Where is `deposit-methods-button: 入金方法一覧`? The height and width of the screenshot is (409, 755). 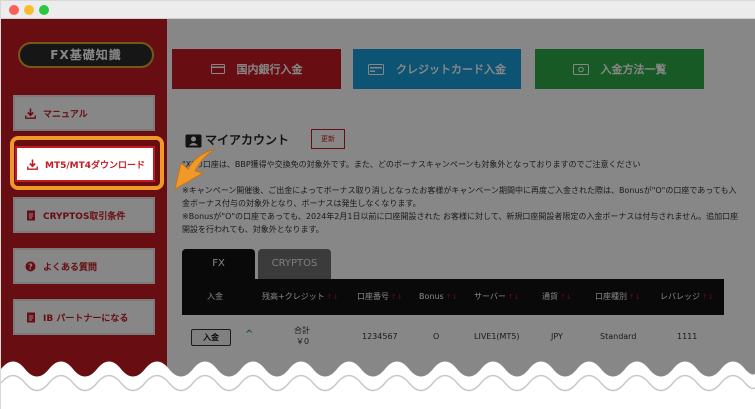
deposit-methods-button: 入金方法一覧 is located at coordinates (619, 69).